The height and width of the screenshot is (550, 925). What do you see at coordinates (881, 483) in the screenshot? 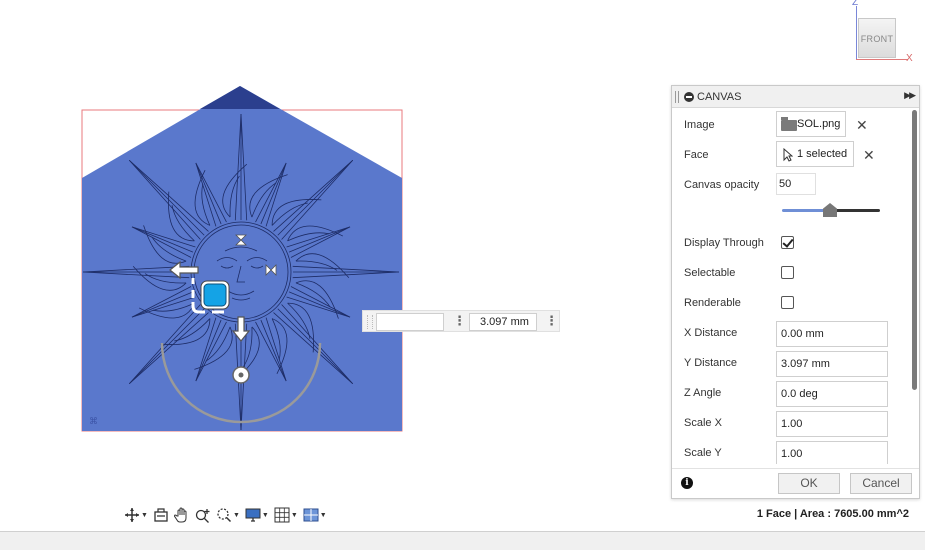
I see `cancel-button: Cancel` at bounding box center [881, 483].